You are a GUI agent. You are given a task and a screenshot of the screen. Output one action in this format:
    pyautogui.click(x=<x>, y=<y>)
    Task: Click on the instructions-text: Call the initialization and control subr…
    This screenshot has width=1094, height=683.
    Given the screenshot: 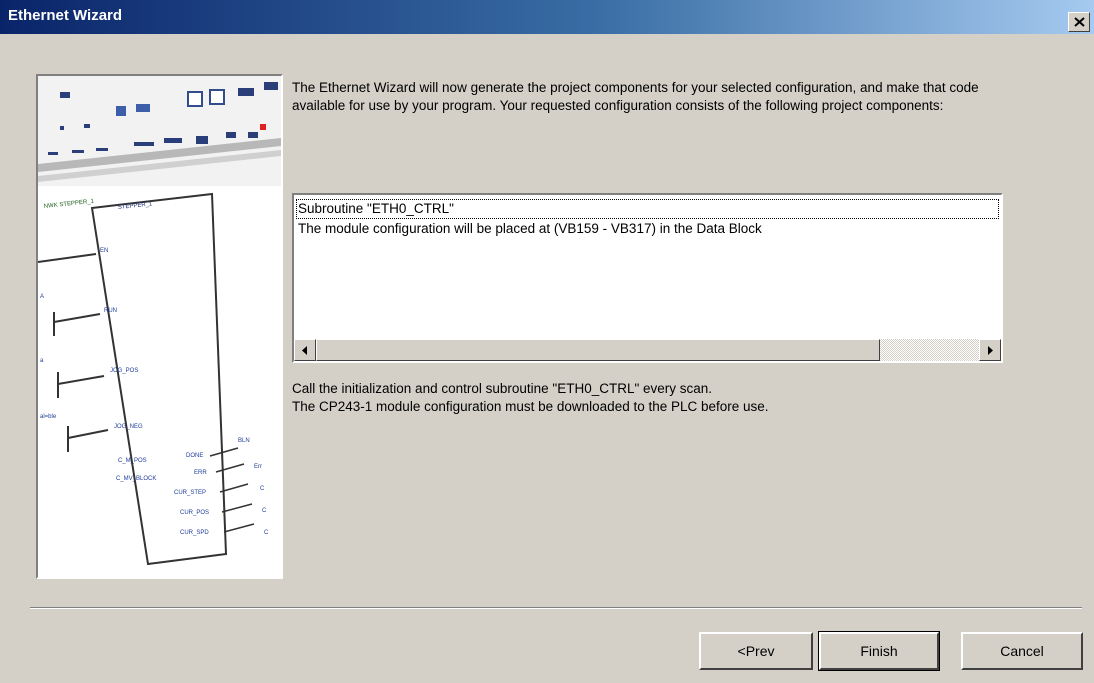 What is the action you would take?
    pyautogui.click(x=652, y=398)
    